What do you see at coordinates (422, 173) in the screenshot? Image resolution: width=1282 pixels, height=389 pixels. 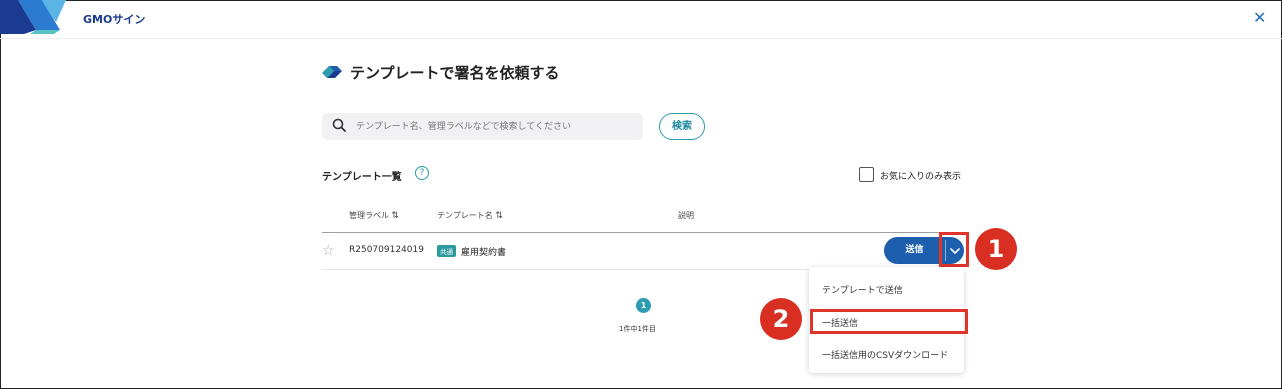 I see `help-icon: ?` at bounding box center [422, 173].